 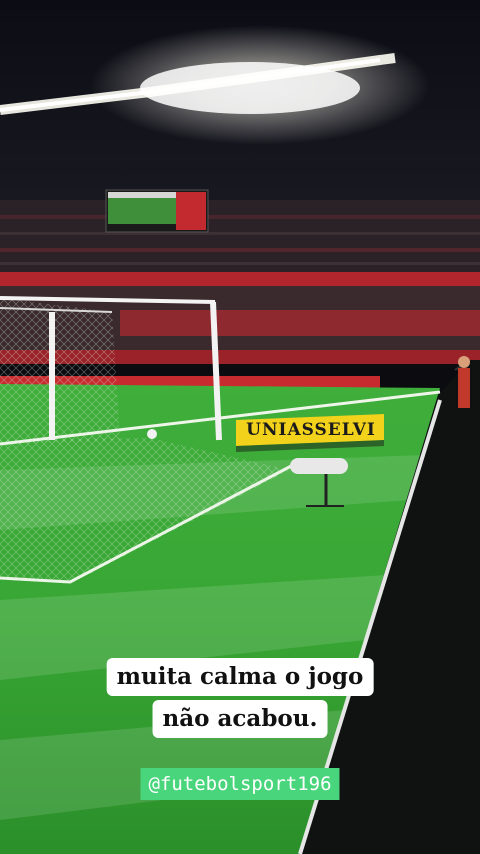 What do you see at coordinates (311, 430) in the screenshot?
I see `ad-board-text: UNIASSELVI` at bounding box center [311, 430].